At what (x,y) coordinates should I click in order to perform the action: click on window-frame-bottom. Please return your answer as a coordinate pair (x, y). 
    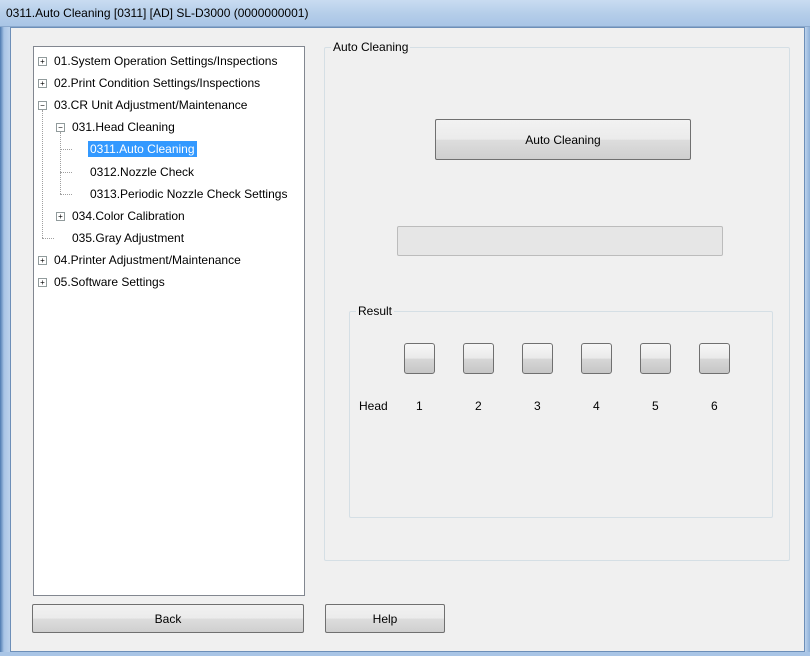
    Looking at the image, I should click on (405, 654).